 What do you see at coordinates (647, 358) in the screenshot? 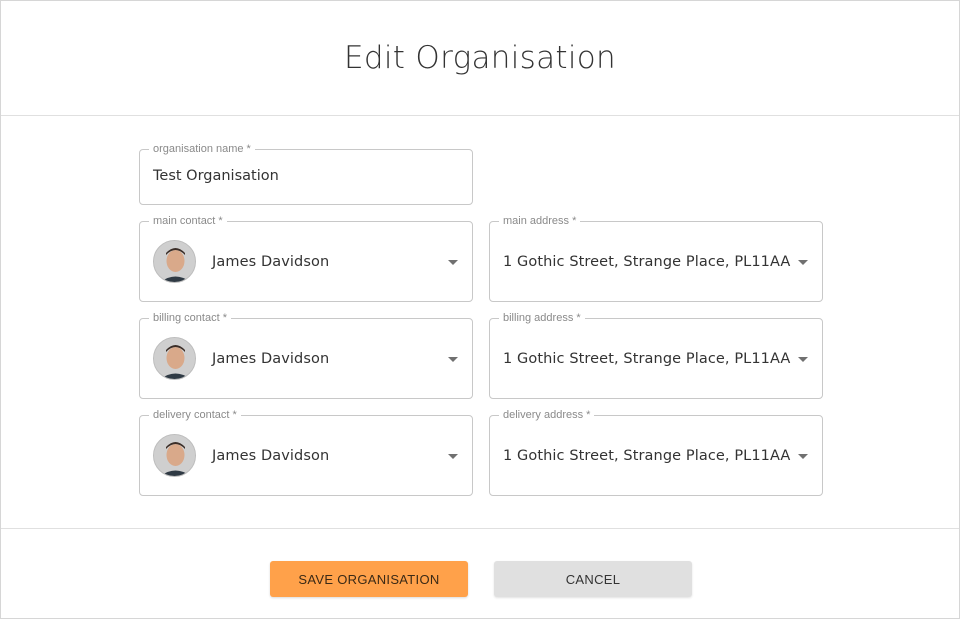
I see `billing-address-value: 1 Gothic Street, Strange Place, PL11AA` at bounding box center [647, 358].